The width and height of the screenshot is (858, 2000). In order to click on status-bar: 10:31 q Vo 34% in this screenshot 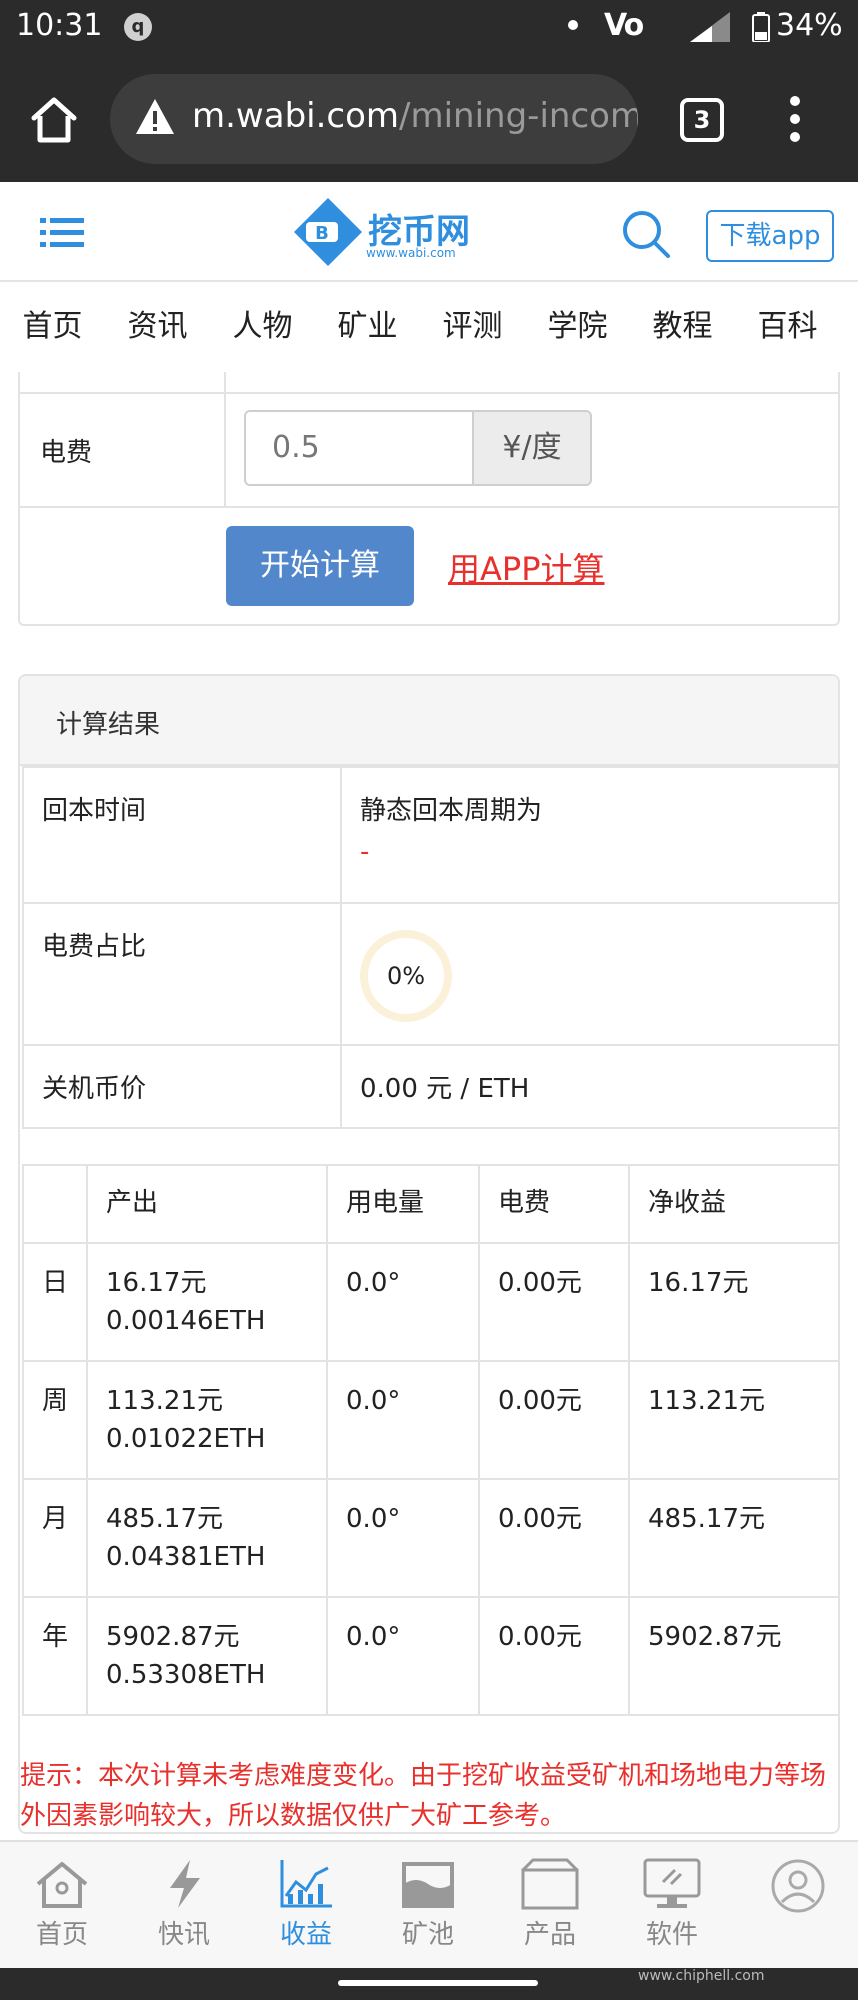, I will do `click(429, 27)`.